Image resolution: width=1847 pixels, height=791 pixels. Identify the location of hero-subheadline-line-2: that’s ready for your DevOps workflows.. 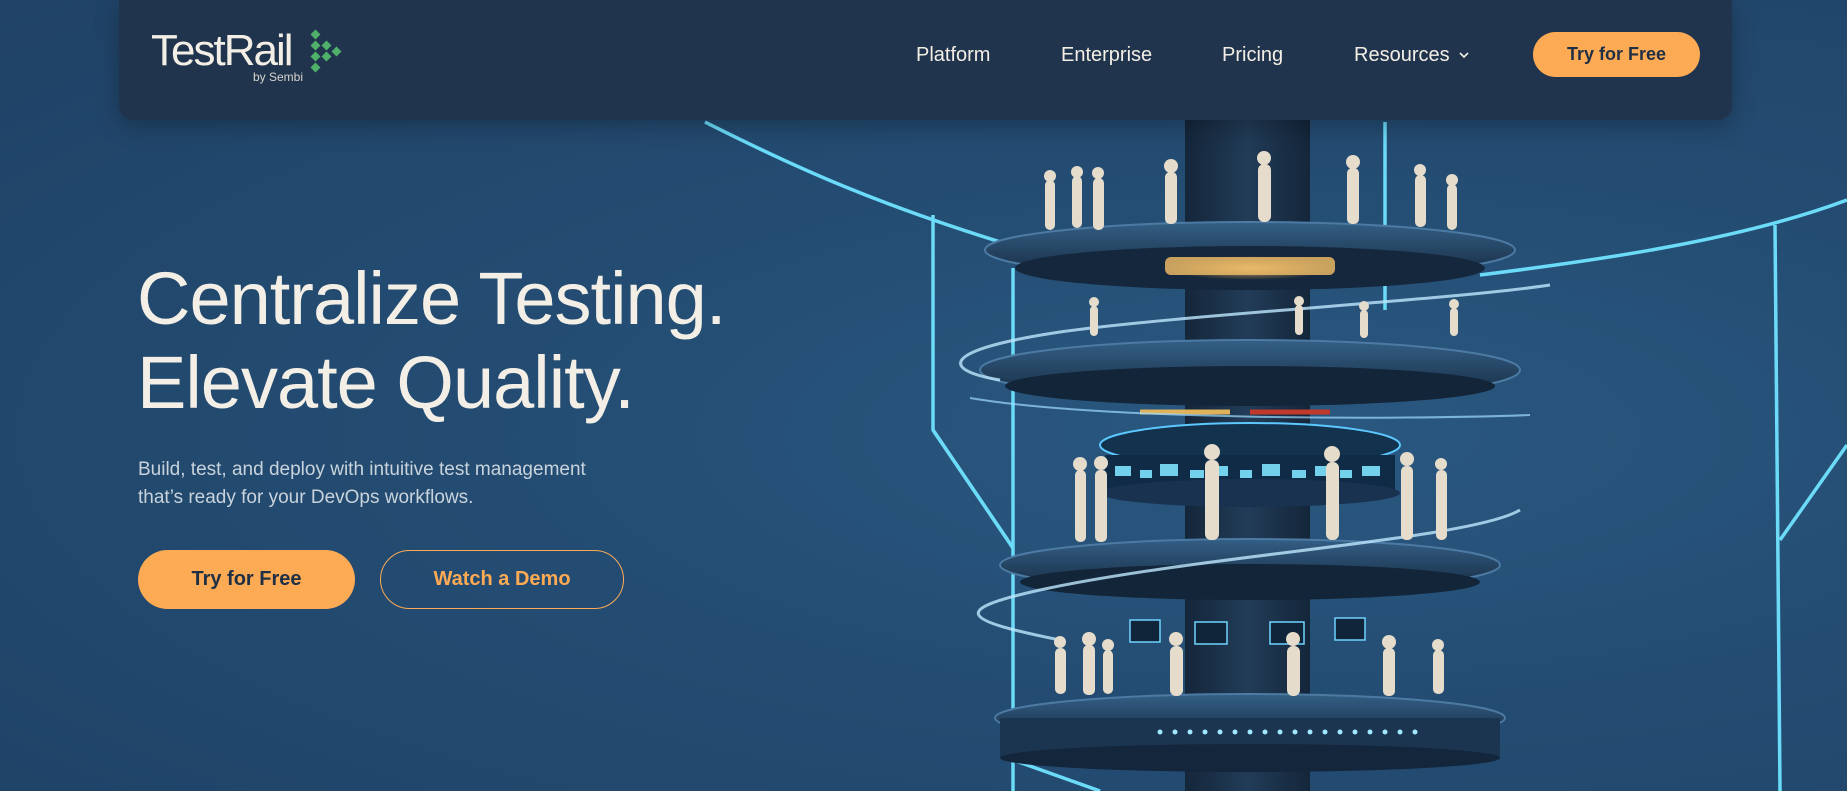
(306, 497).